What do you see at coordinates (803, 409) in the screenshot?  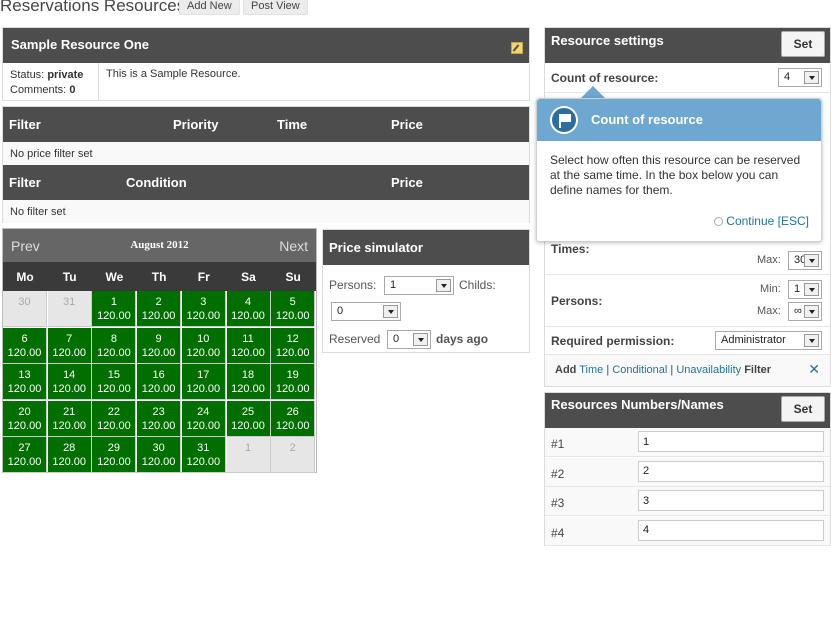 I see `names-set-button: Set` at bounding box center [803, 409].